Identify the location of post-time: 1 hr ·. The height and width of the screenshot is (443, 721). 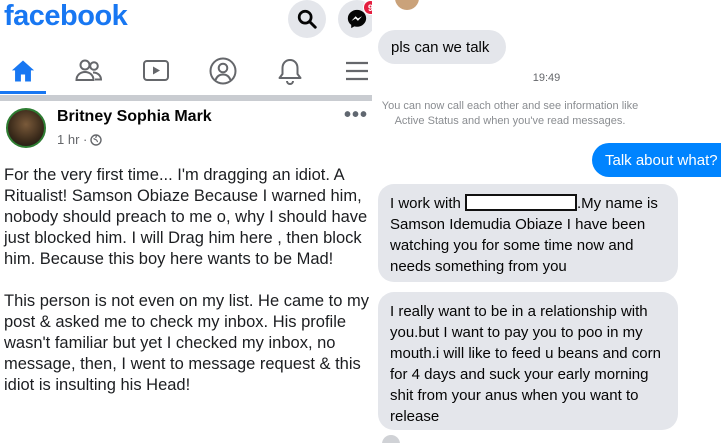
(72, 139).